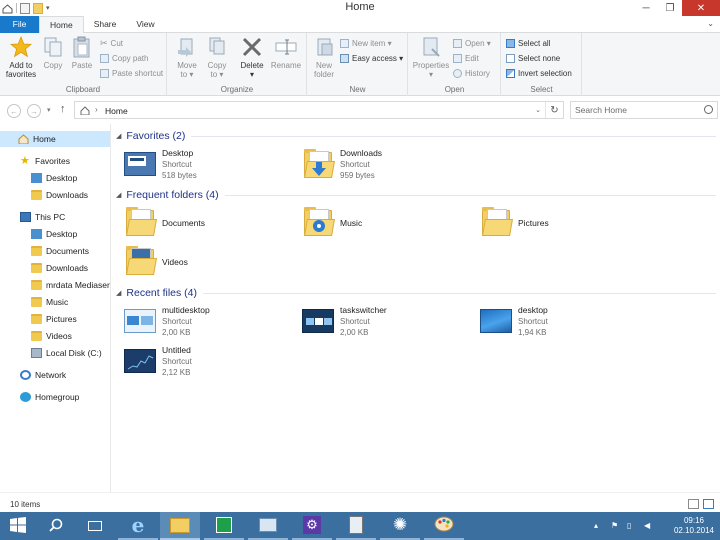 The height and width of the screenshot is (540, 720). I want to click on nav-pc-desktop: Desktop, so click(54, 234).